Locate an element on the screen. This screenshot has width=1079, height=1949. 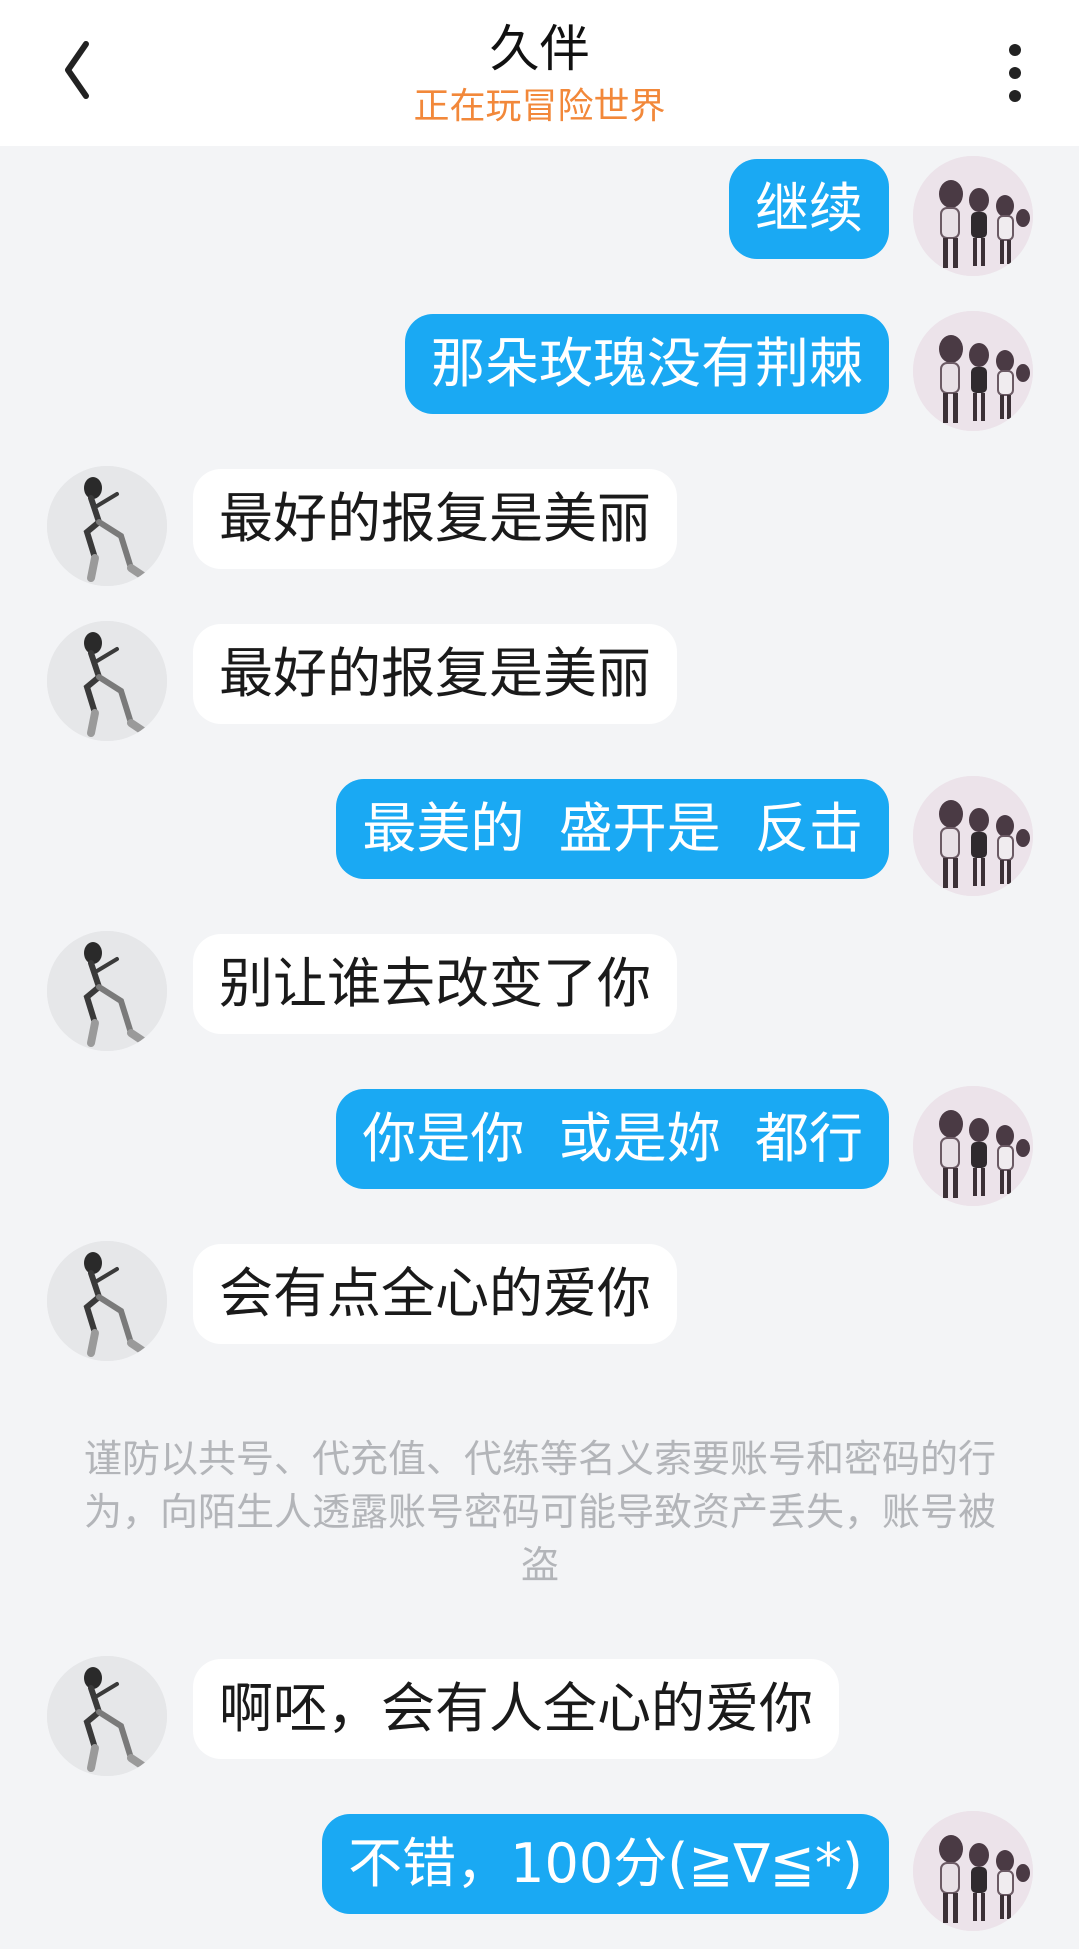
message-bubble: 那朵玫瑰没有荆棘 is located at coordinates (647, 364).